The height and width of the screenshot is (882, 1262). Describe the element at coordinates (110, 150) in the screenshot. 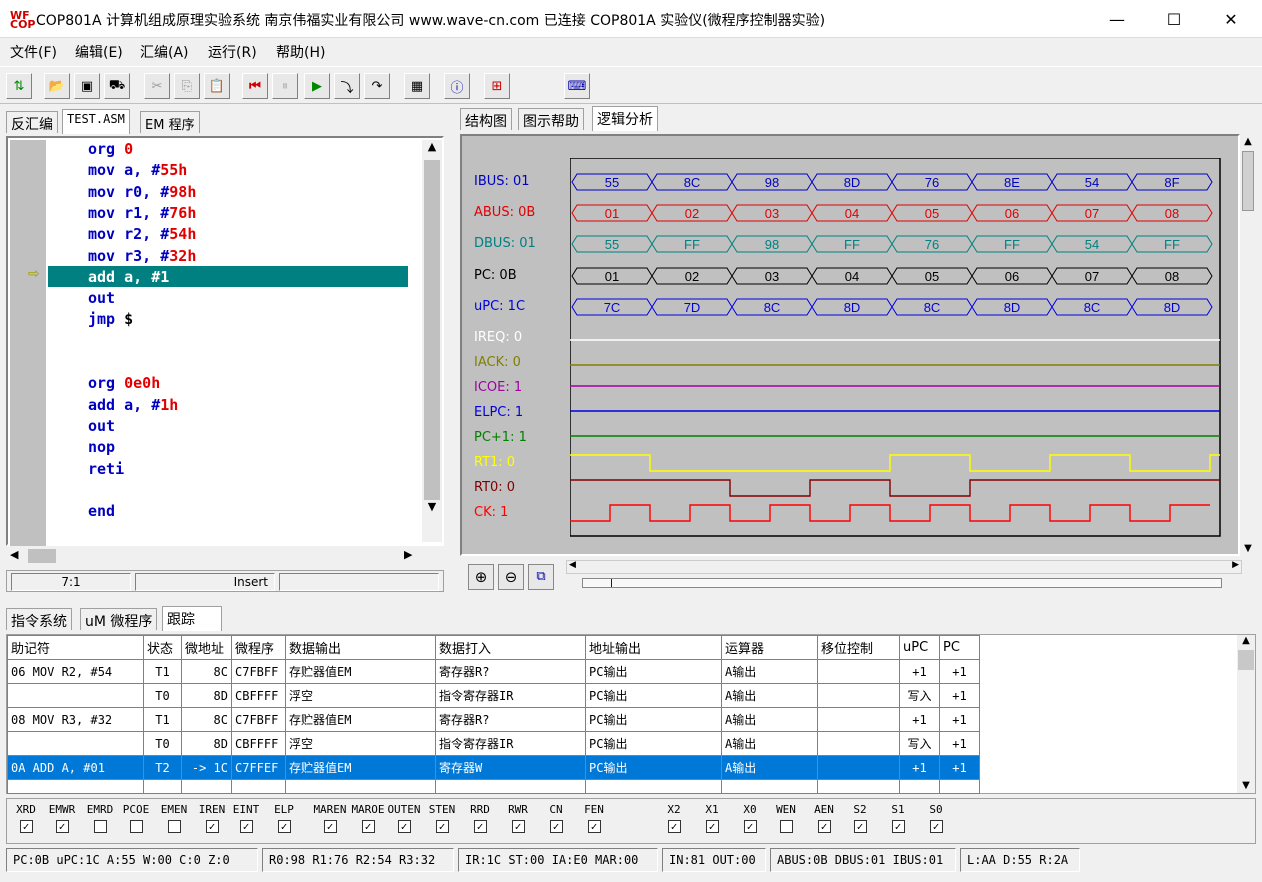

I see `code-line: org 0` at that location.